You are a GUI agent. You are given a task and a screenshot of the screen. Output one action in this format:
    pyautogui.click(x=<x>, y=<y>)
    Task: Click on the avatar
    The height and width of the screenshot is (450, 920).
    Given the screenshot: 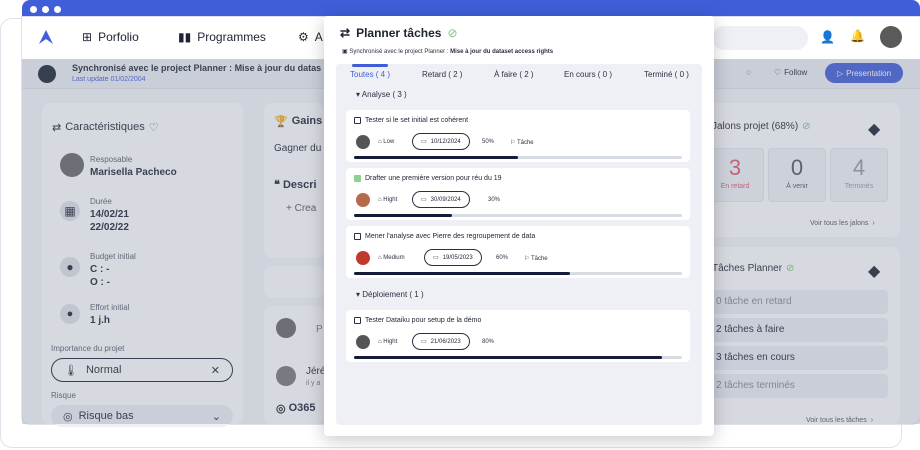 What is the action you would take?
    pyautogui.click(x=891, y=37)
    